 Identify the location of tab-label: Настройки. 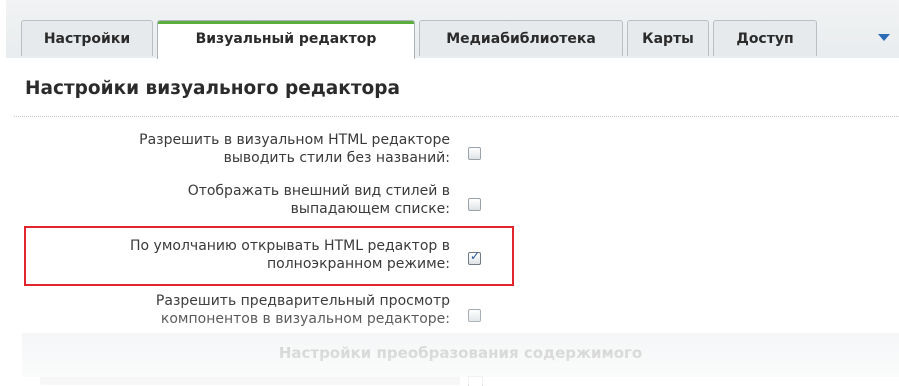
(87, 39).